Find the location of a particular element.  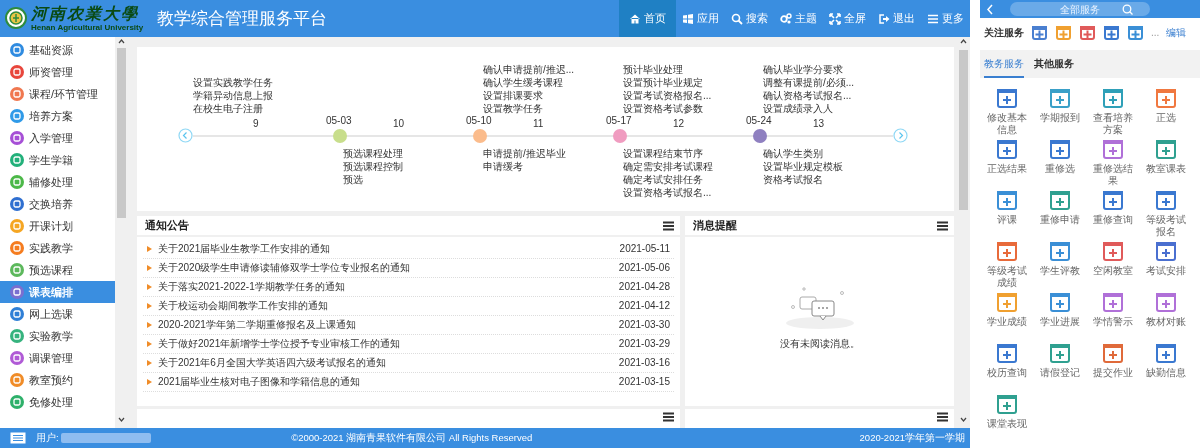

week-number: 10 is located at coordinates (399, 124).